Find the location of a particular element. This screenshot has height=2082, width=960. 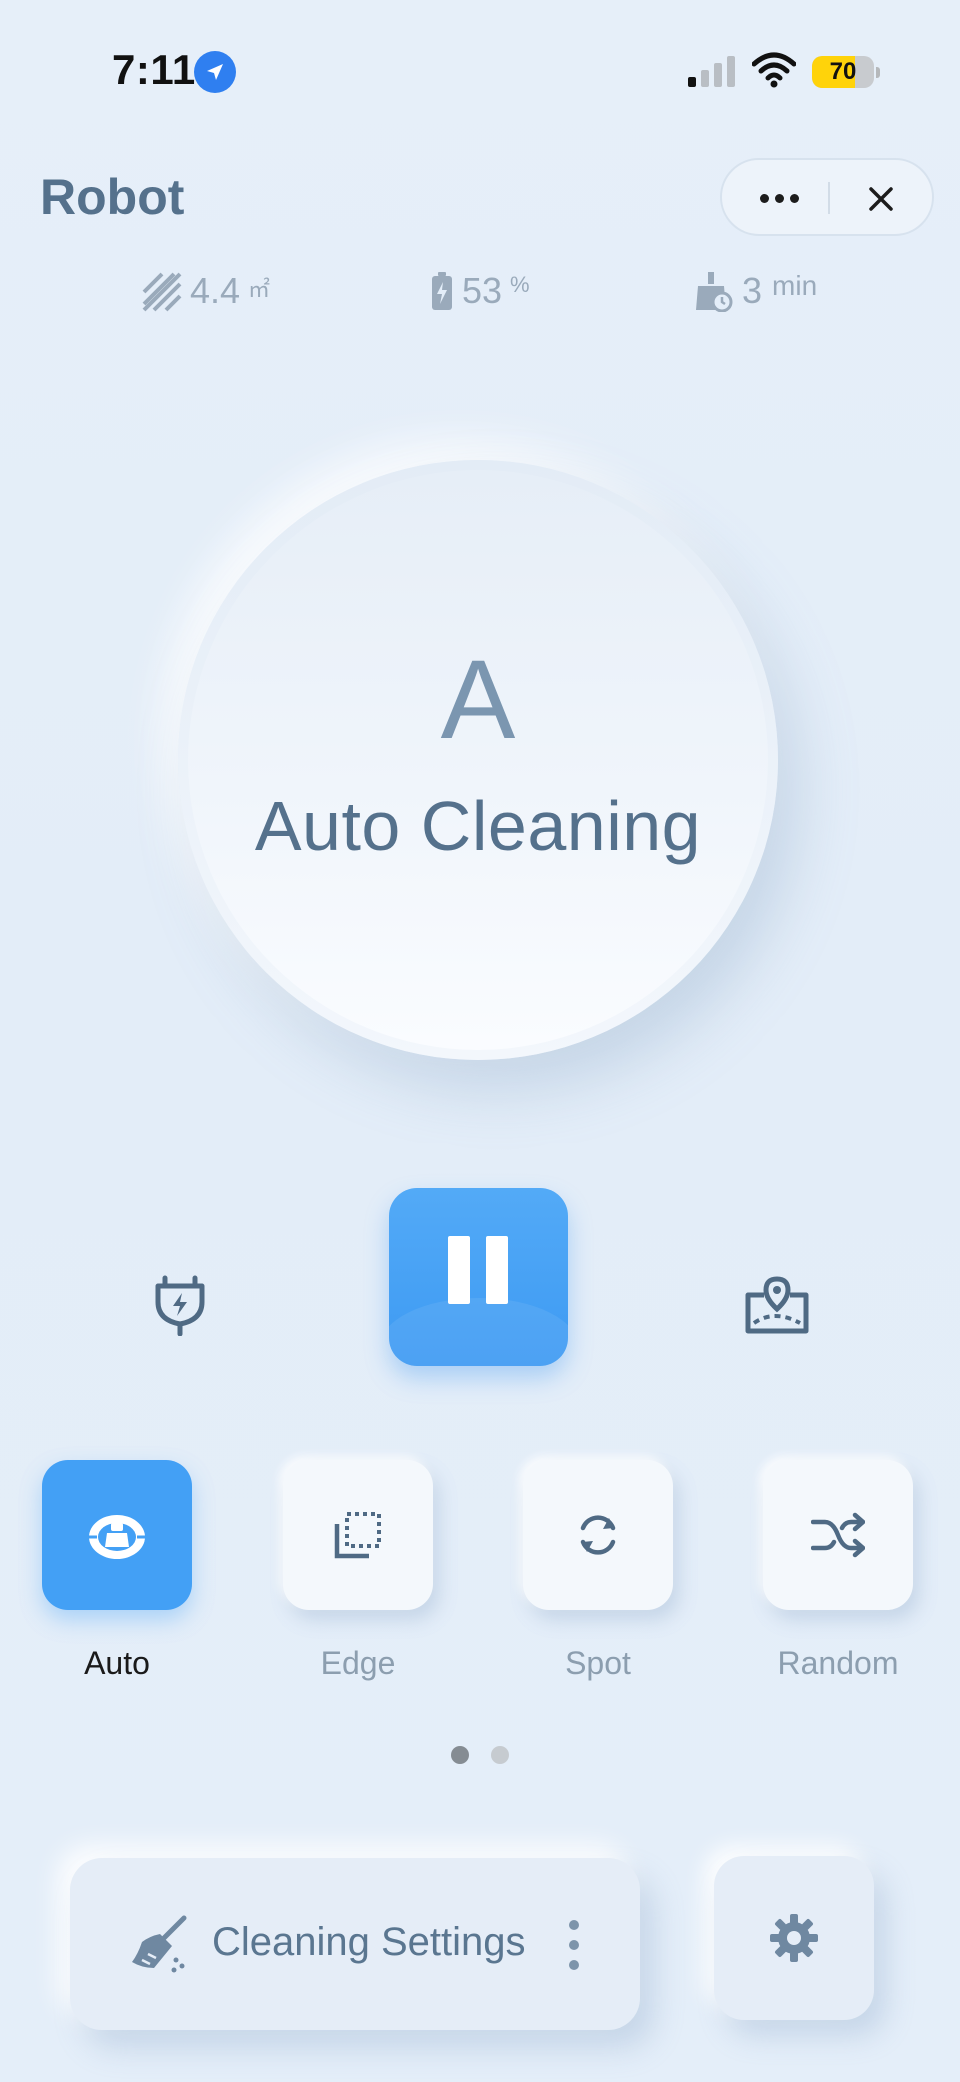

charging-dock-icon is located at coordinates (180, 1305).